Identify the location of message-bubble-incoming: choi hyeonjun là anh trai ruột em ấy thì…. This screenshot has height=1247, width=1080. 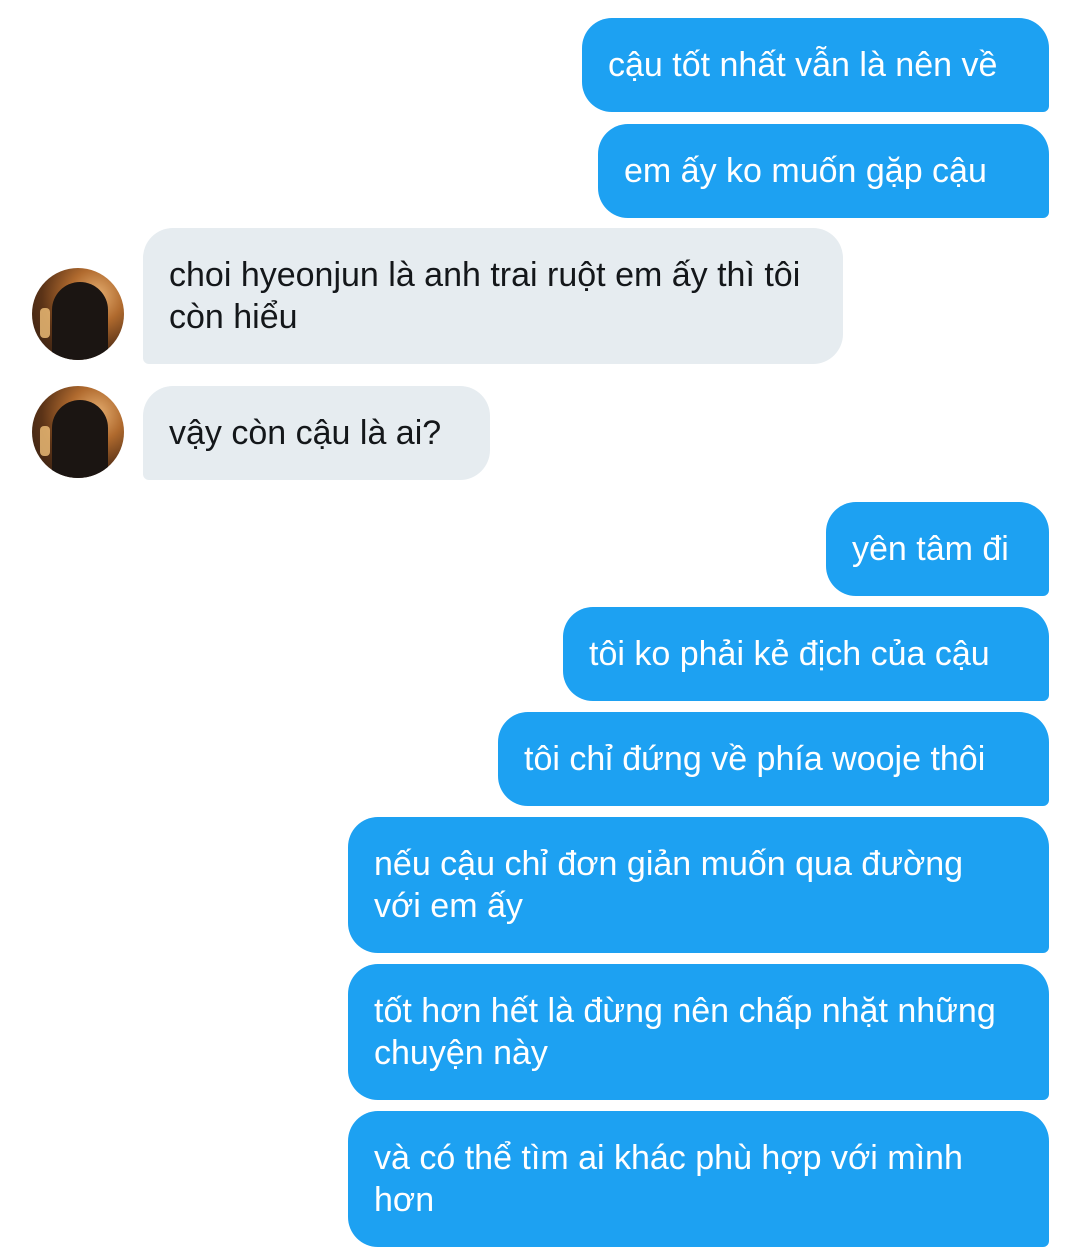
(493, 296).